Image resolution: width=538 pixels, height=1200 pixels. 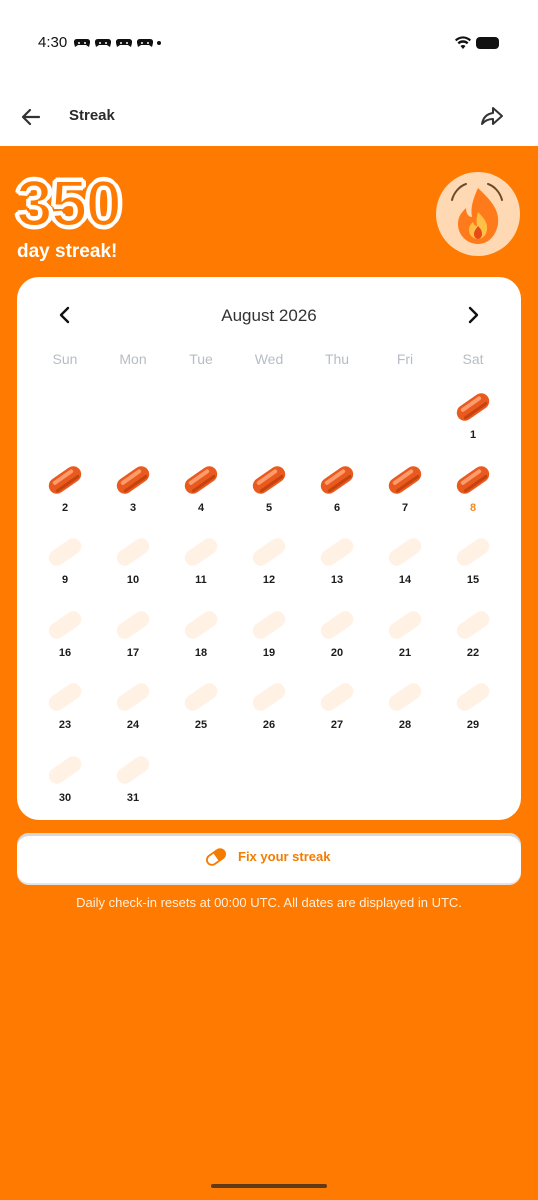 What do you see at coordinates (492, 117) in the screenshot?
I see `share-icon` at bounding box center [492, 117].